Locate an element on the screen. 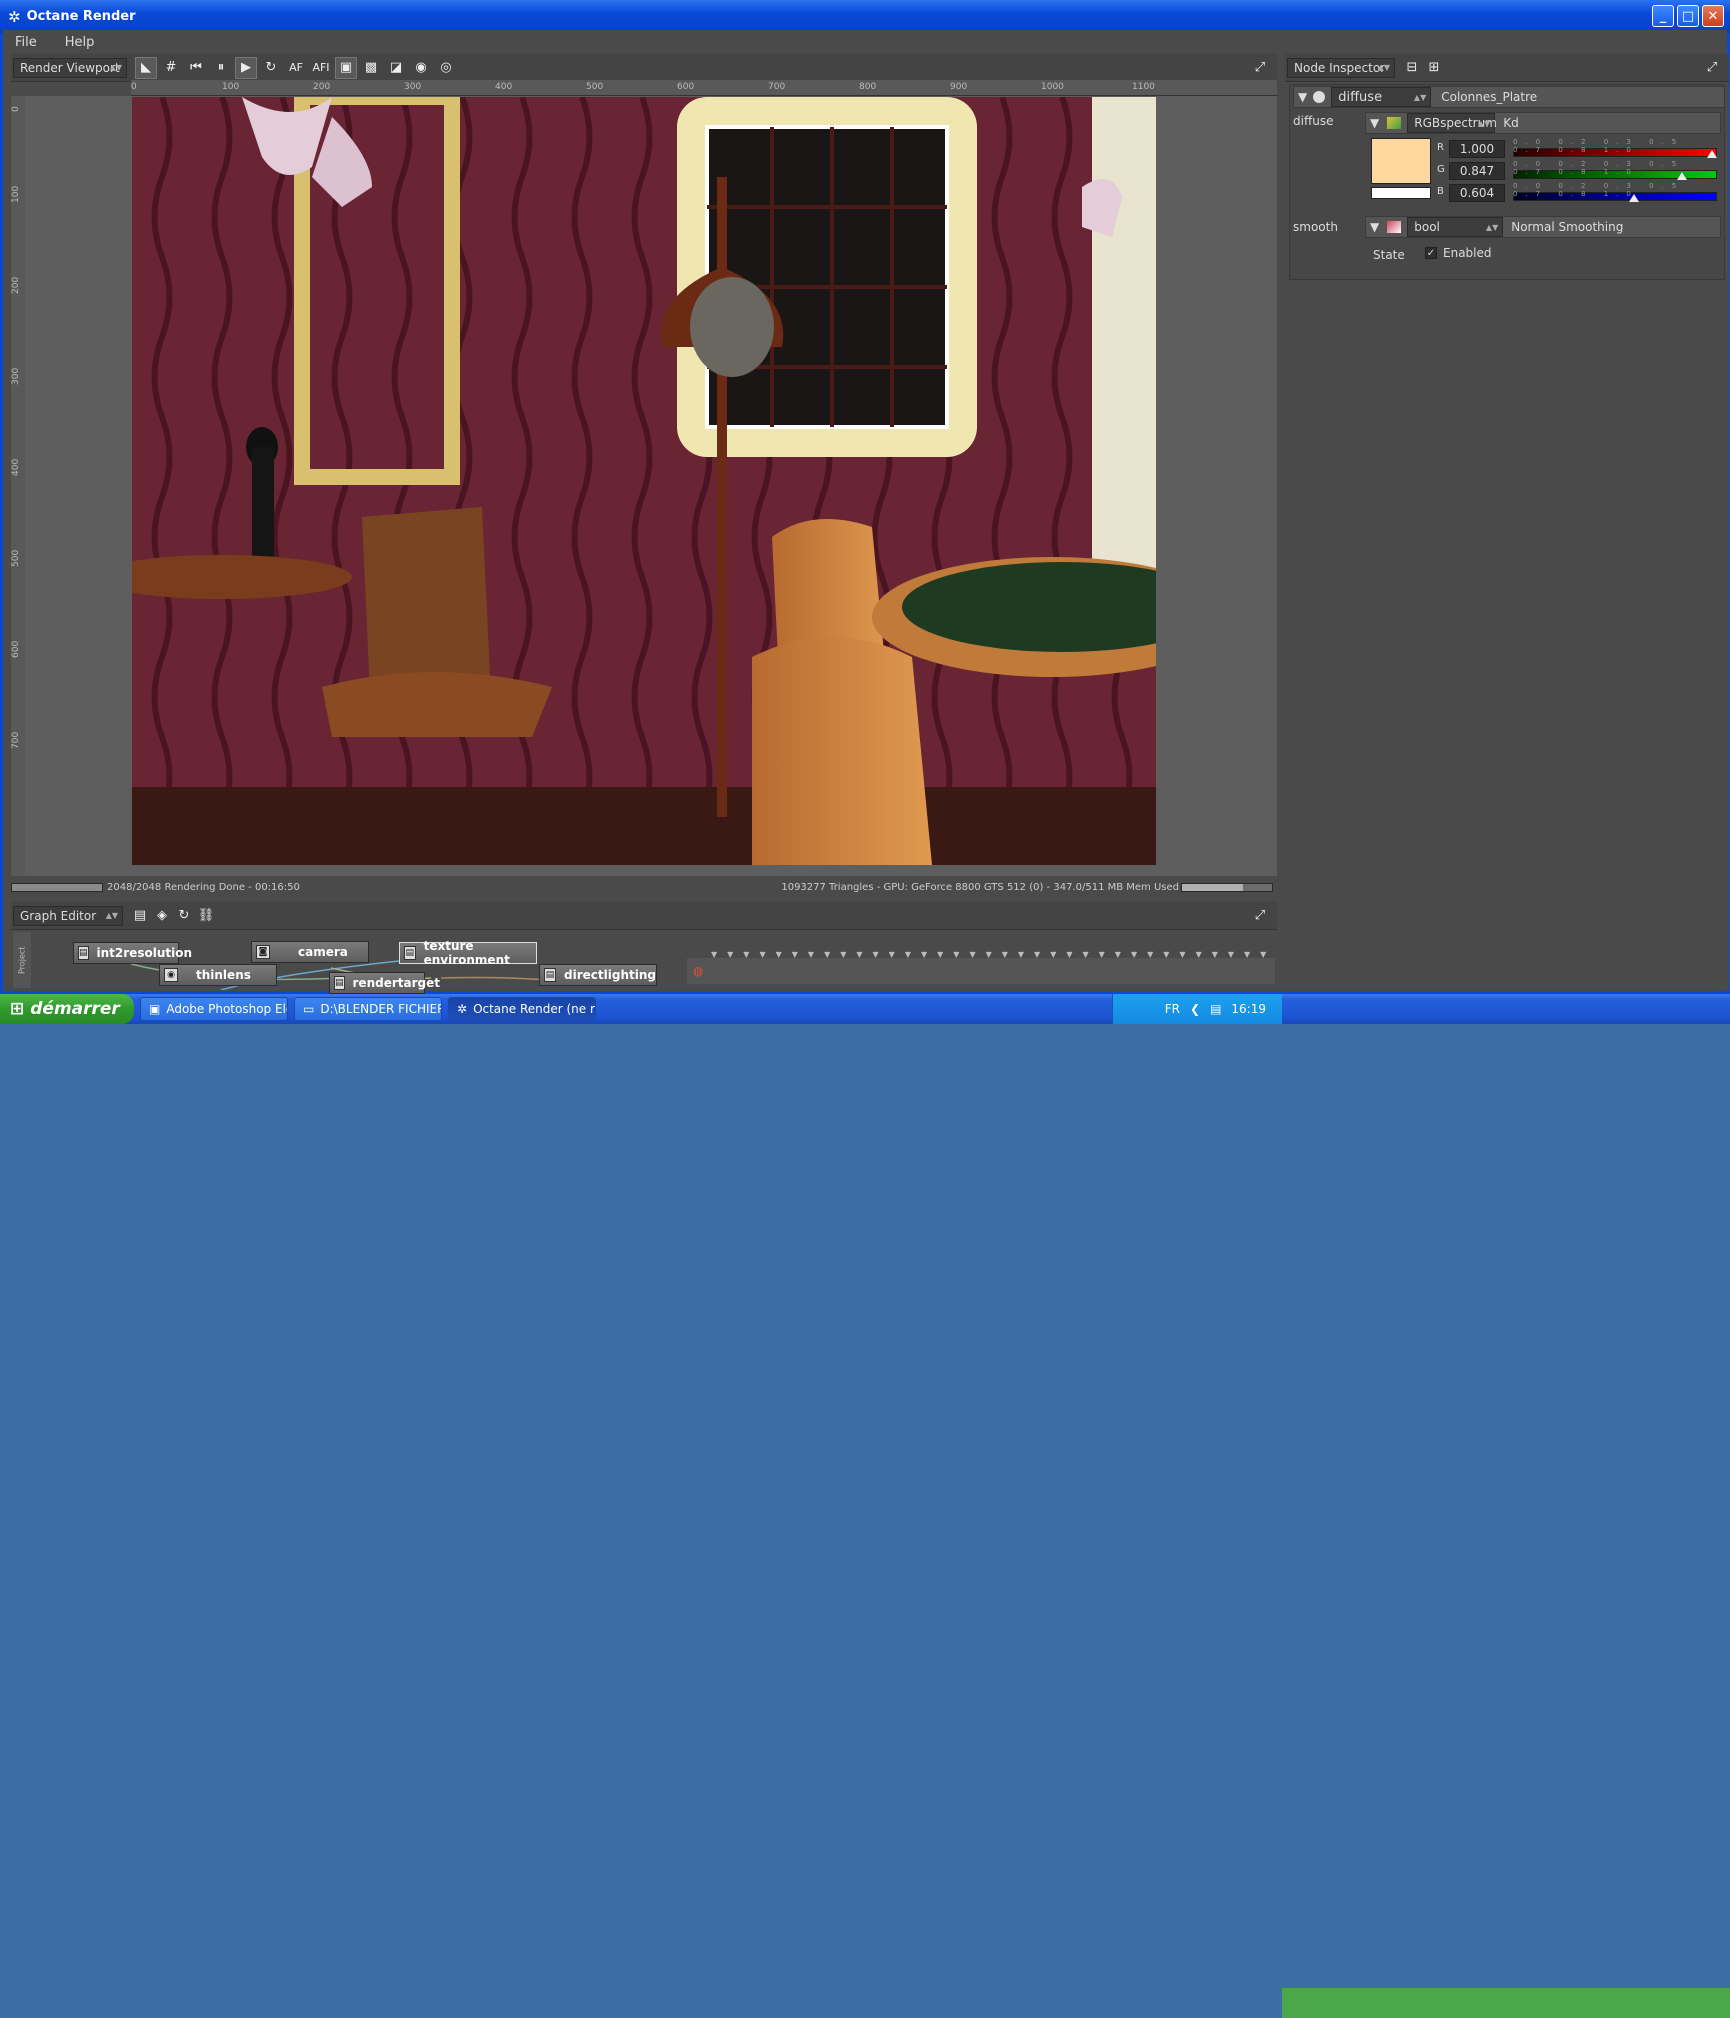 The width and height of the screenshot is (1730, 2018). diffuse-type-select: RGBspectrum ▲▼ is located at coordinates (1452, 123).